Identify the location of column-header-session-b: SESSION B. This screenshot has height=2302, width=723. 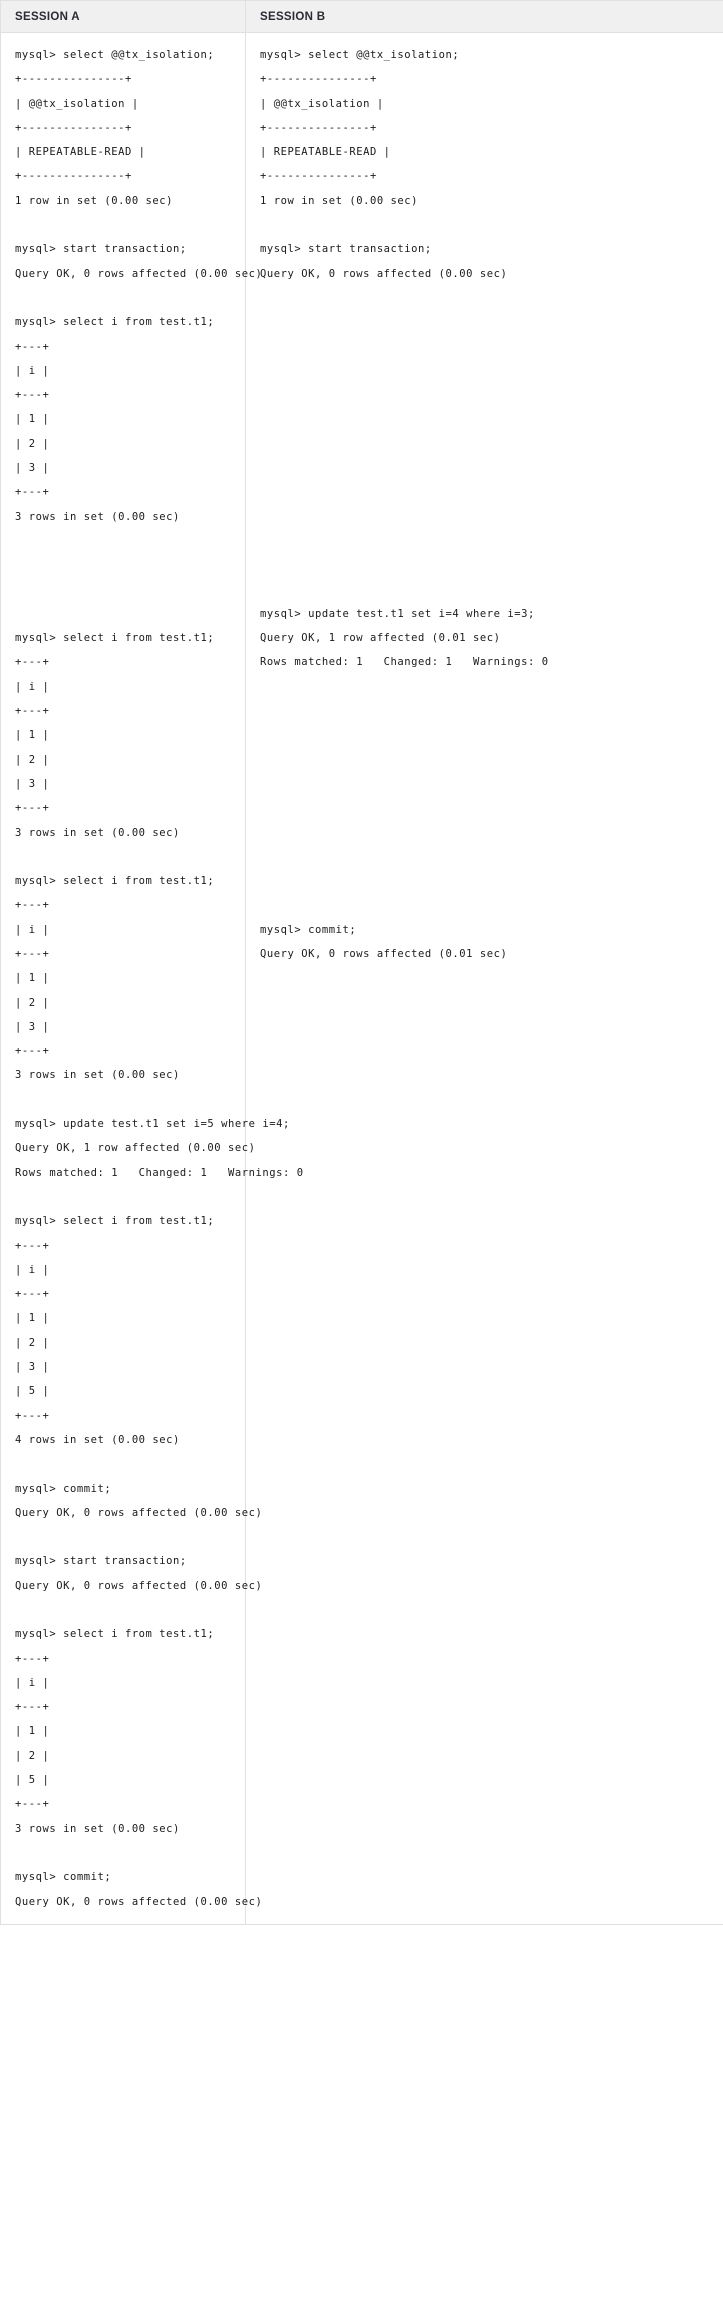
(484, 16).